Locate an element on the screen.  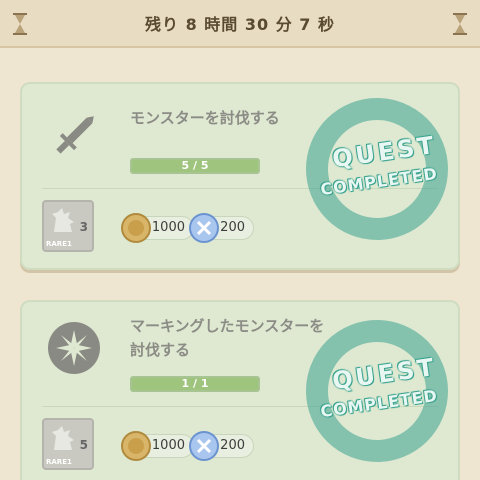
progress-bar: 1 / 1 is located at coordinates (195, 384).